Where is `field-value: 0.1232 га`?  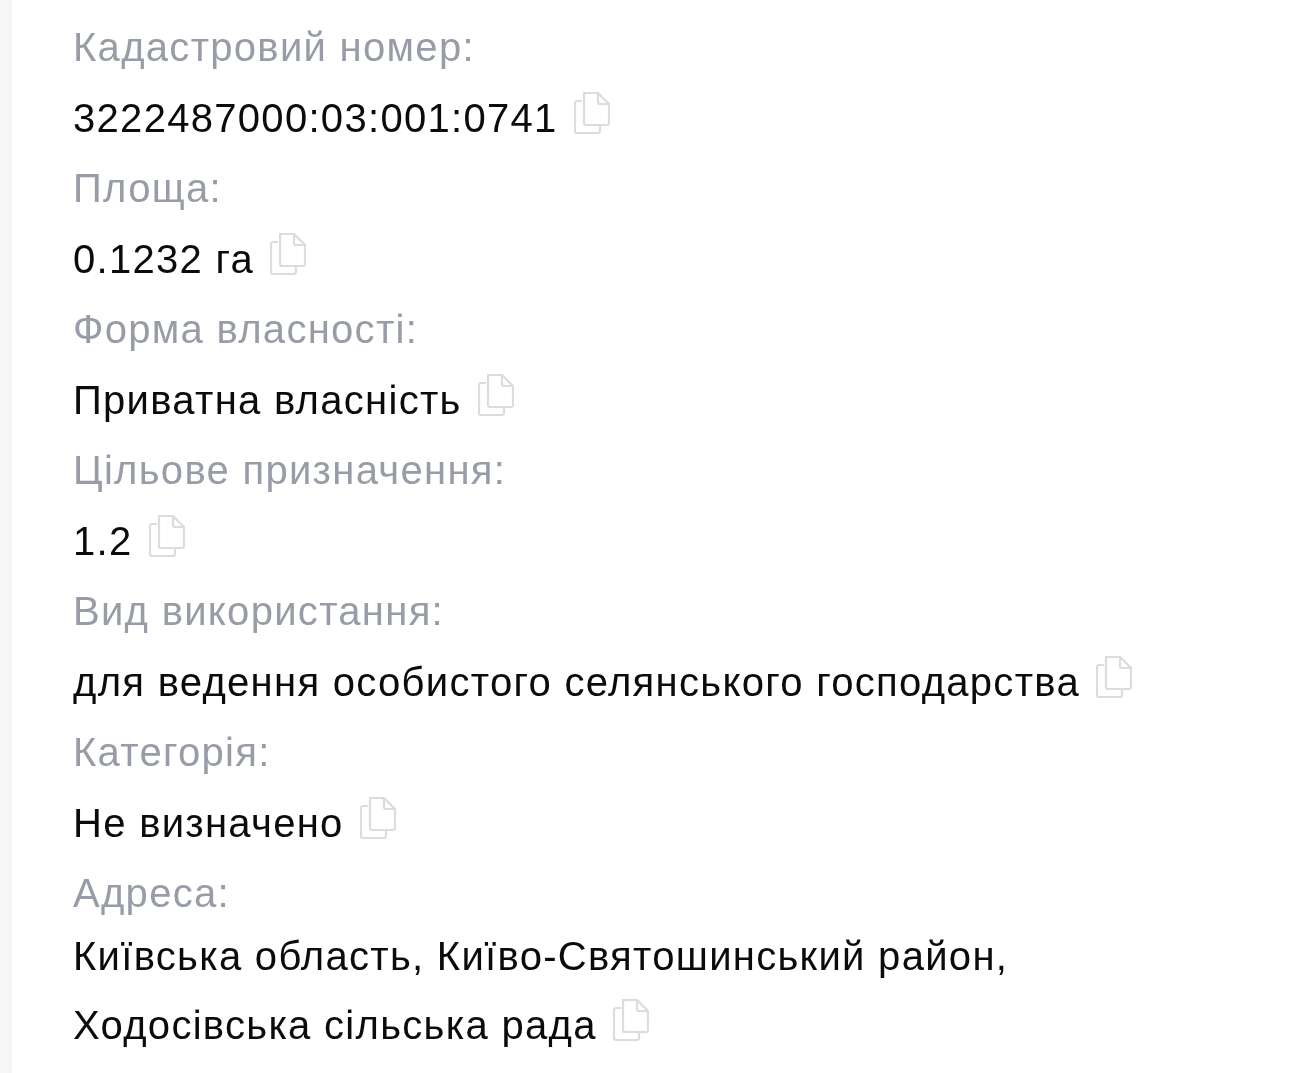 field-value: 0.1232 га is located at coordinates (164, 258).